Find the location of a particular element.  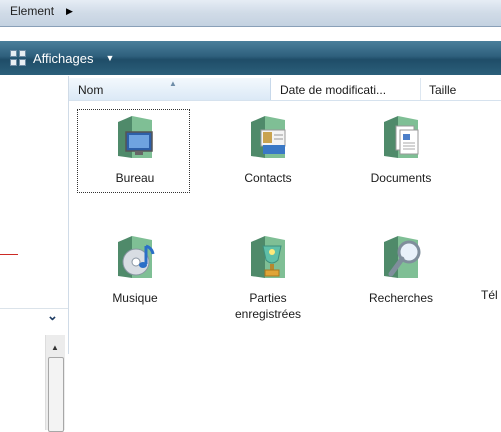

folder-label: Bureau is located at coordinates (135, 178).